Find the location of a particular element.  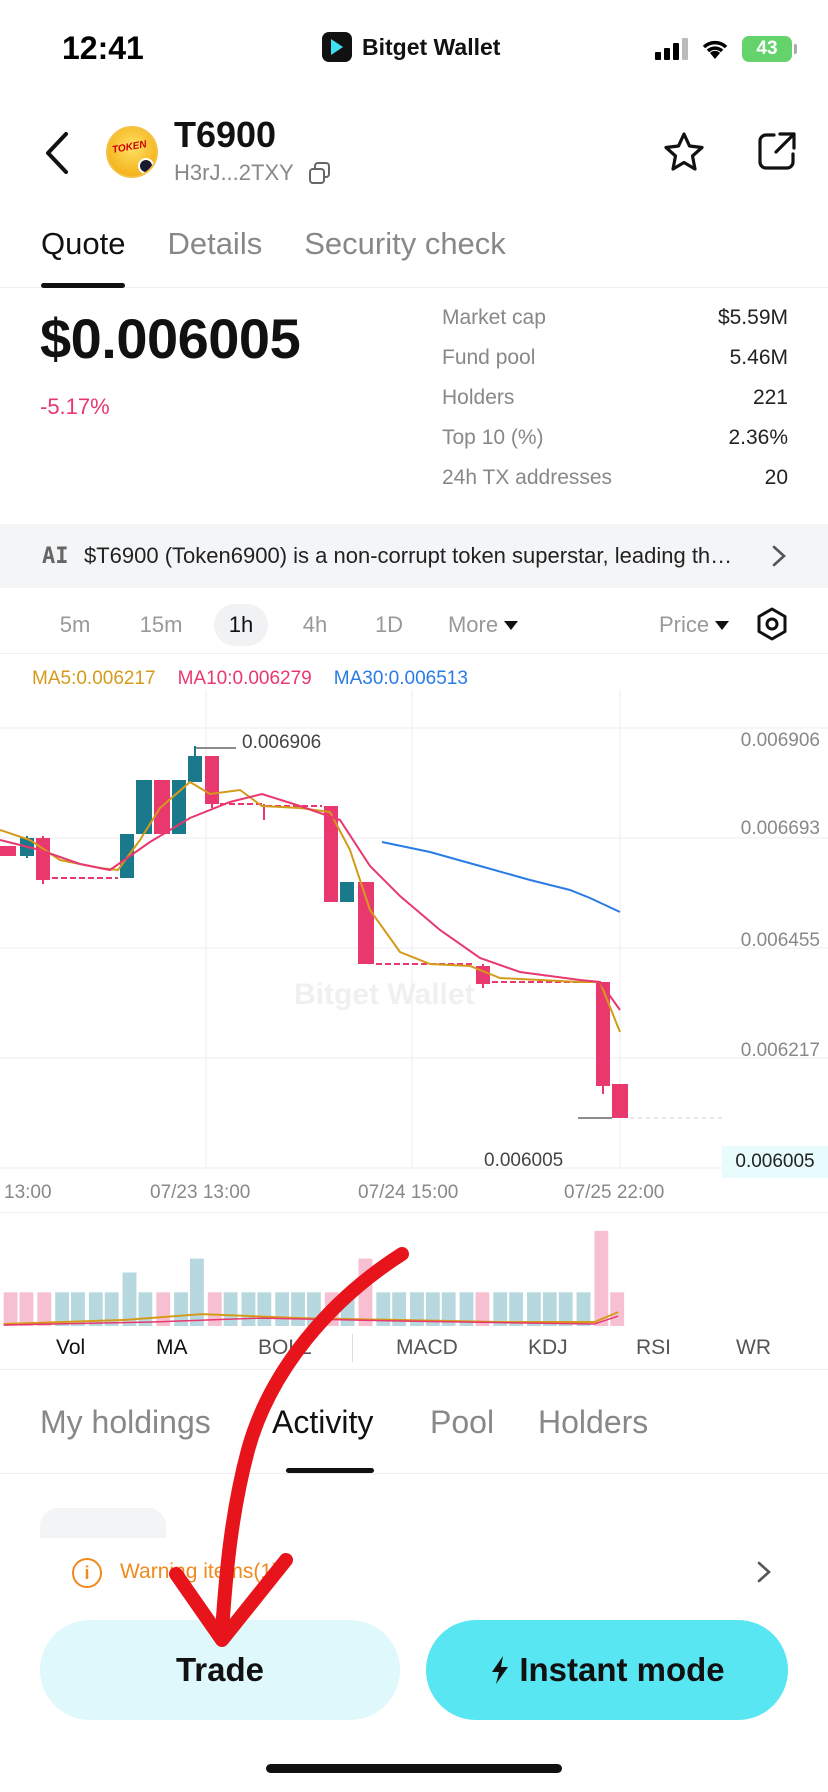

trade-button: Trade is located at coordinates (220, 1670).